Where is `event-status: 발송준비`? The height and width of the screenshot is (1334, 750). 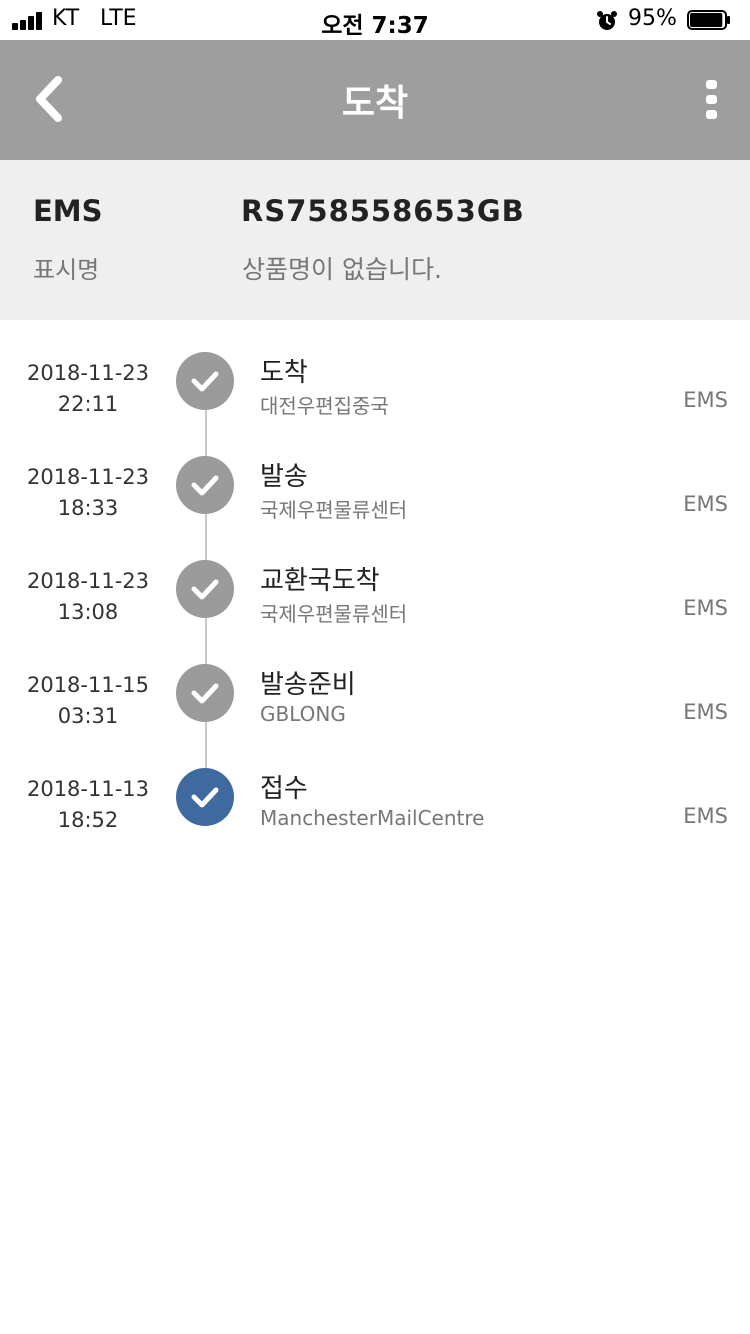
event-status: 발송준비 is located at coordinates (308, 685).